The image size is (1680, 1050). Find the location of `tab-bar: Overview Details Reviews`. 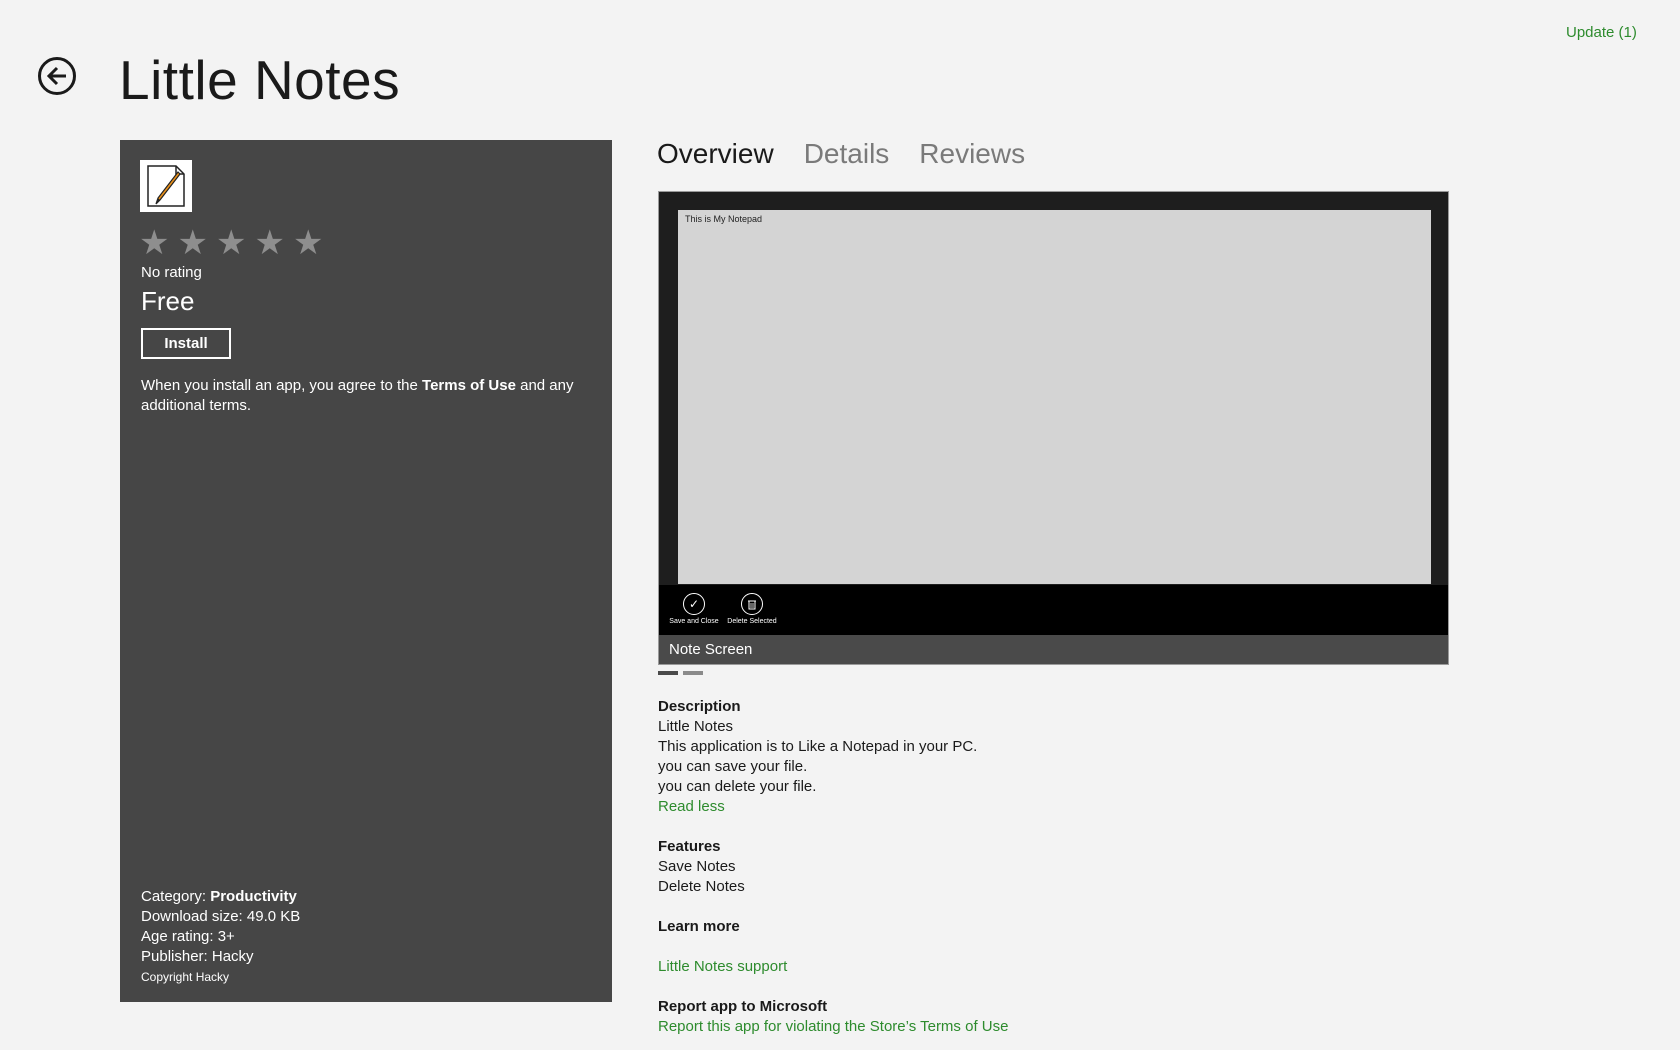

tab-bar: Overview Details Reviews is located at coordinates (841, 154).